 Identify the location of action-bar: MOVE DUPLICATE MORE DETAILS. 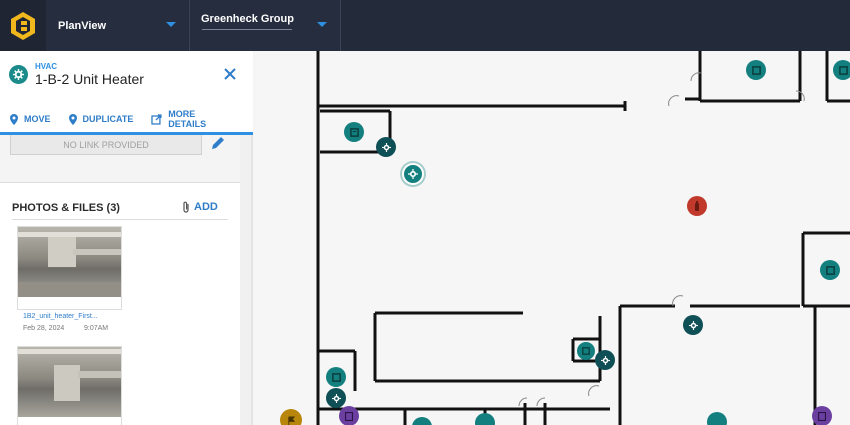
(131, 119).